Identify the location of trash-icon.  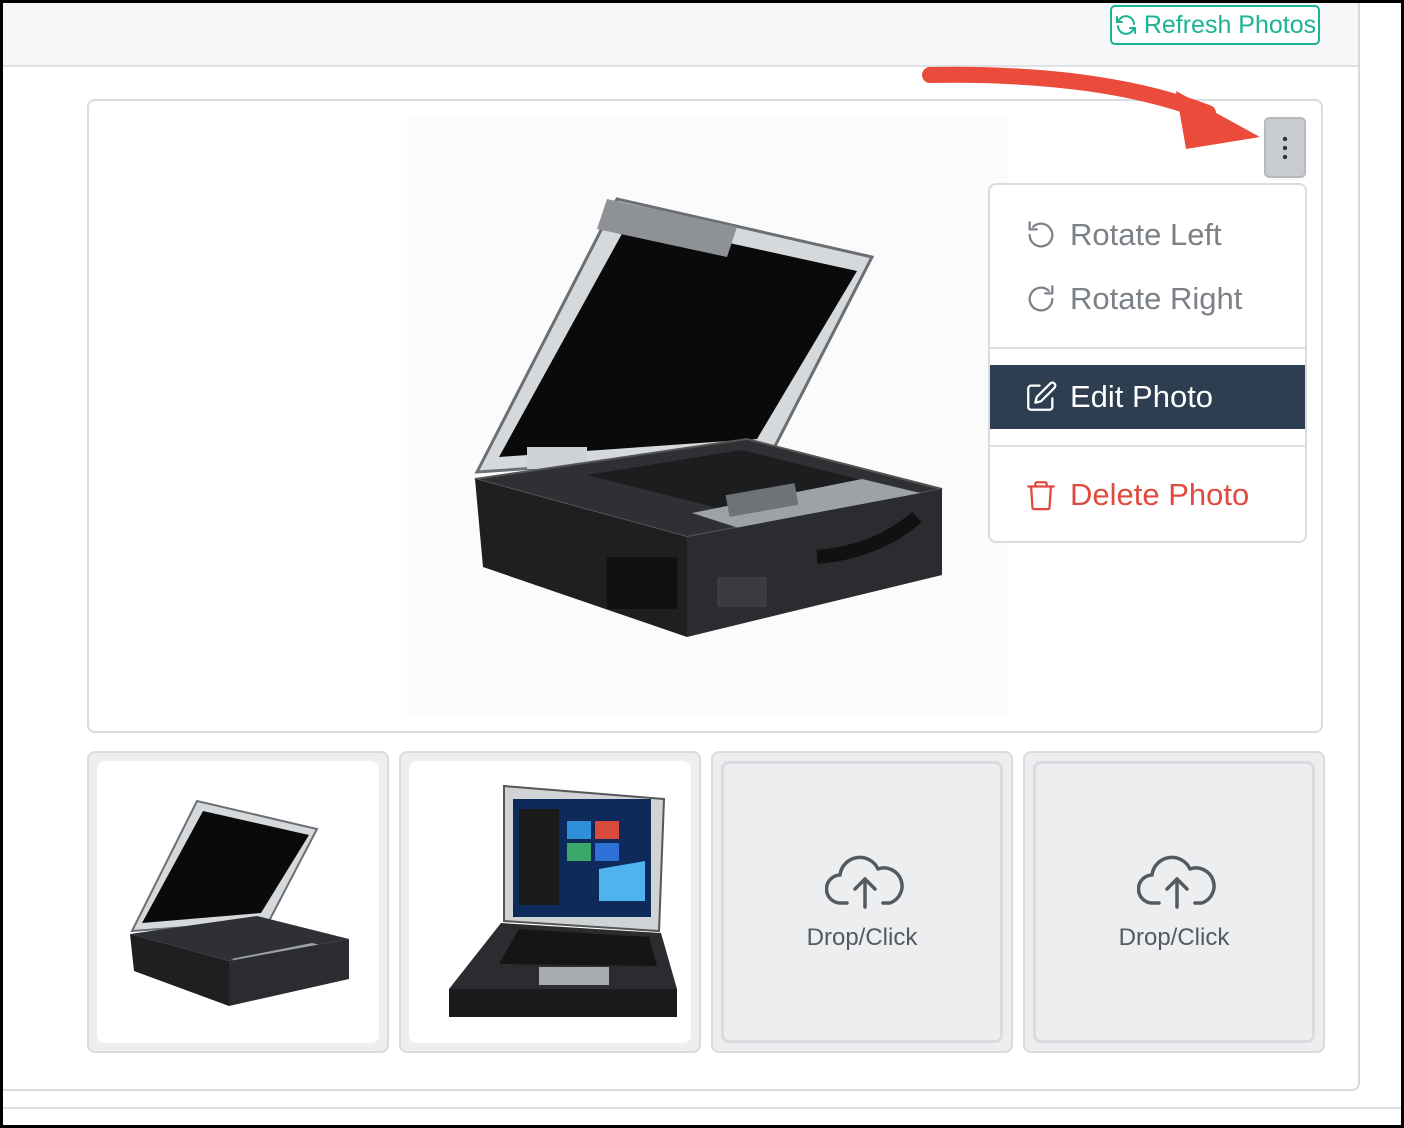
(1041, 496).